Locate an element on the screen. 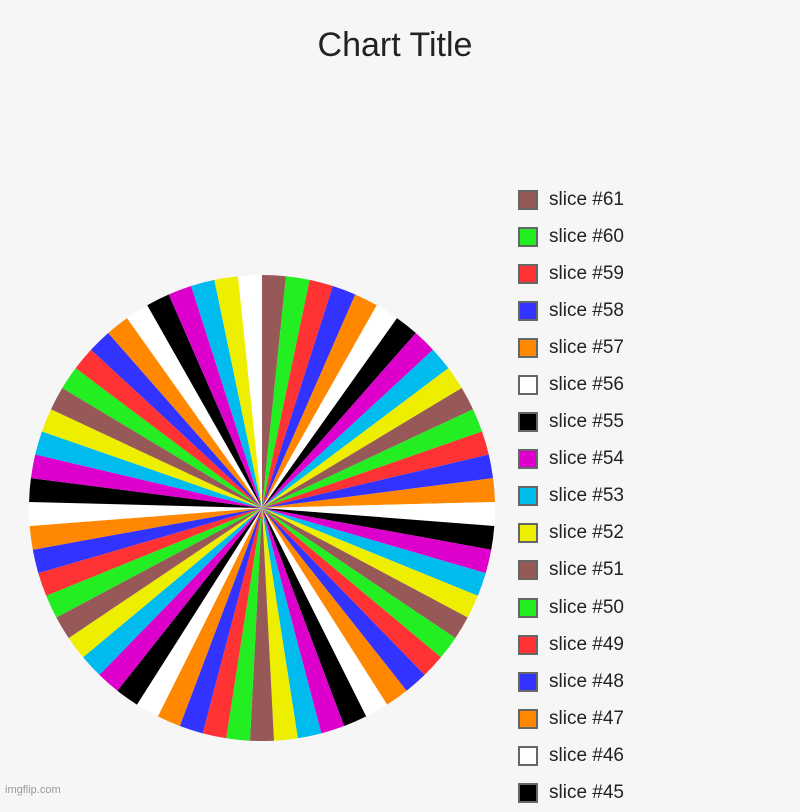 The height and width of the screenshot is (812, 800). legend-item: slice #59 is located at coordinates (571, 273).